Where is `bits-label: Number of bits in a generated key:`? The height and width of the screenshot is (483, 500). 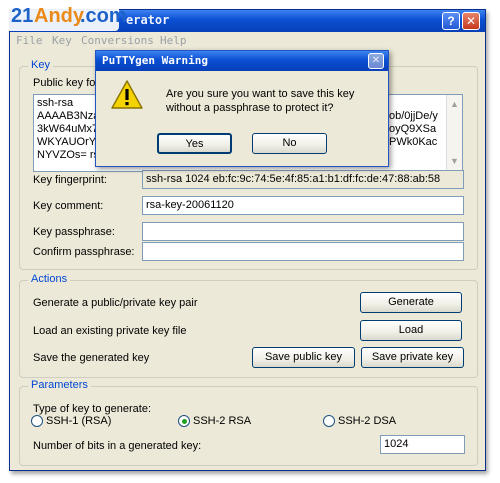 bits-label: Number of bits in a generated key: is located at coordinates (117, 446).